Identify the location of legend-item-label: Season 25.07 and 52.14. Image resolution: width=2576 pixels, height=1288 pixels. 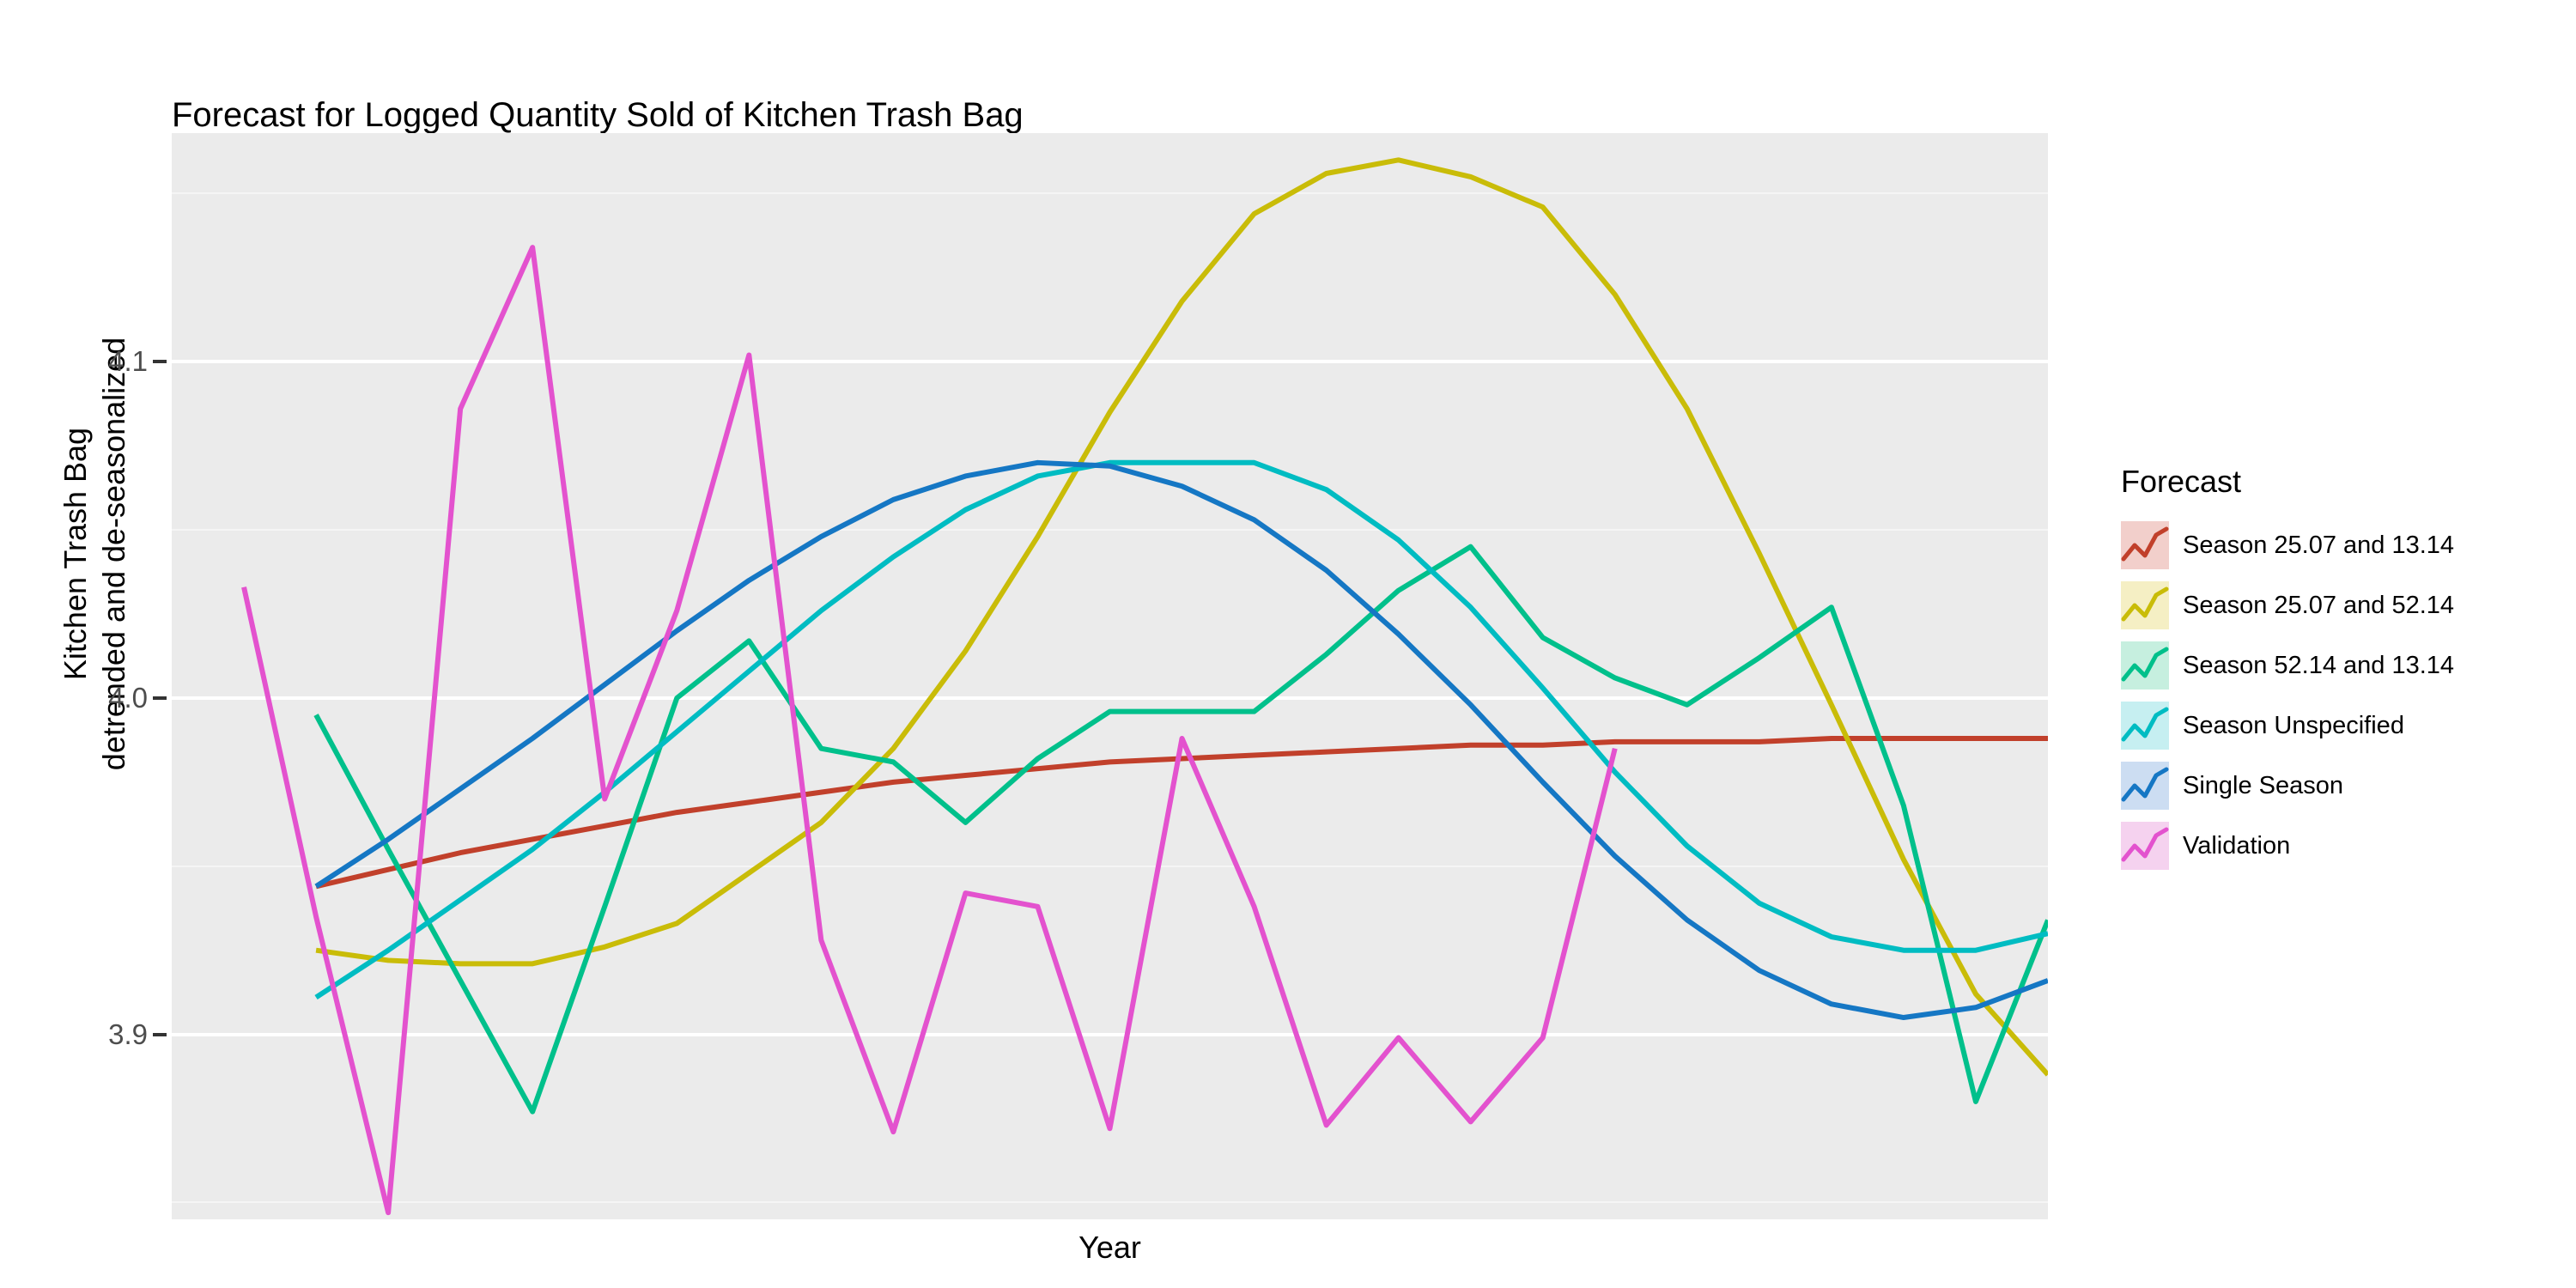
(2319, 605).